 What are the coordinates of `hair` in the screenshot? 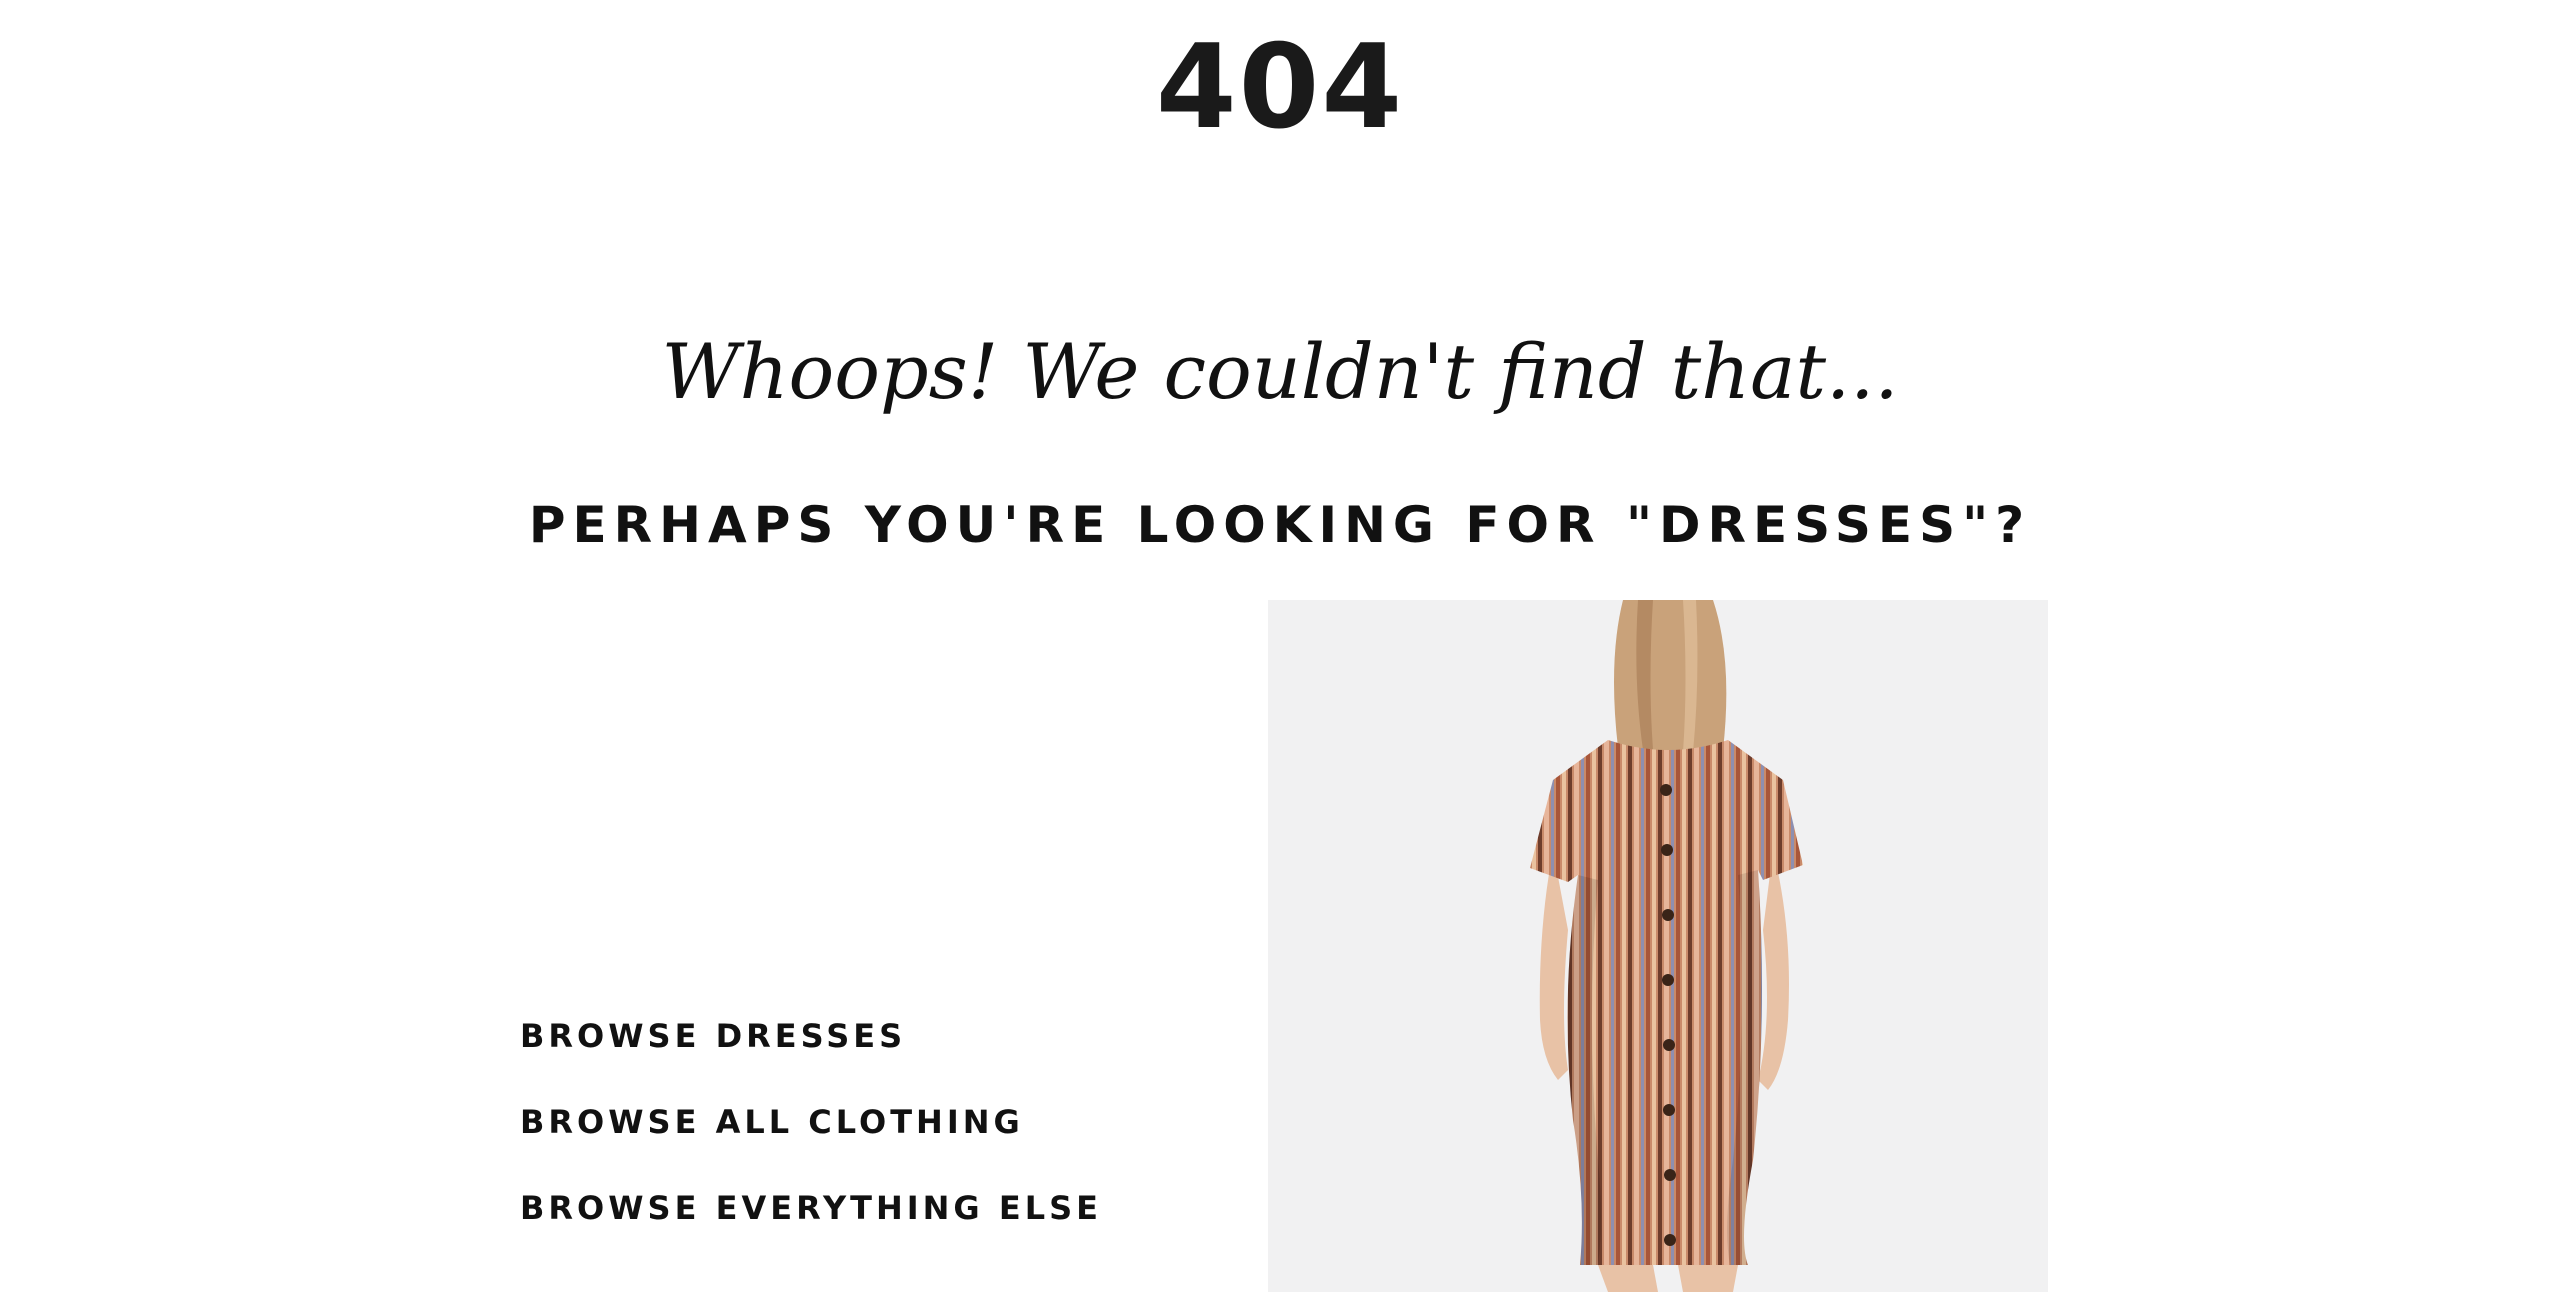 It's located at (1670, 679).